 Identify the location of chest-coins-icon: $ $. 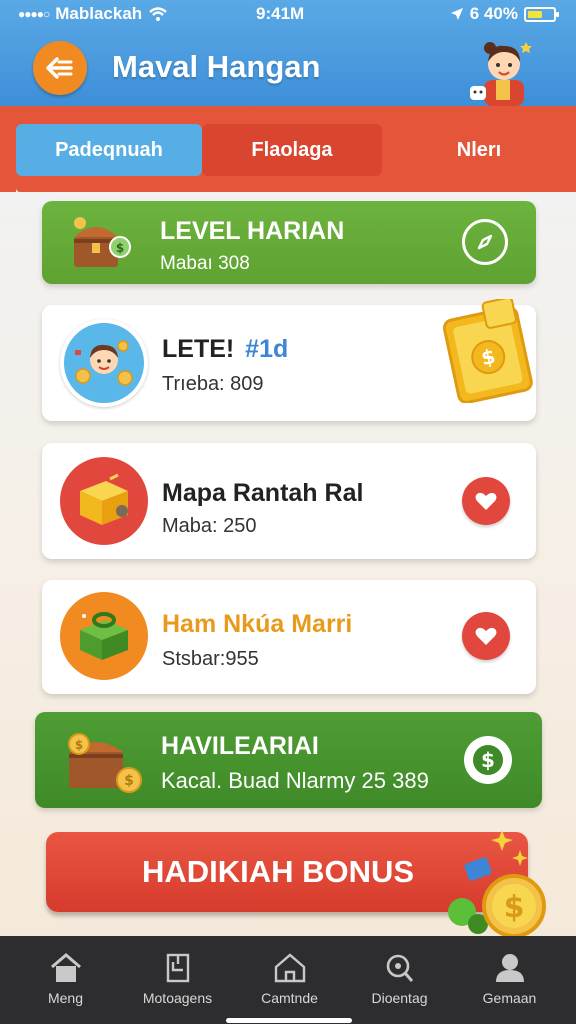
(105, 763).